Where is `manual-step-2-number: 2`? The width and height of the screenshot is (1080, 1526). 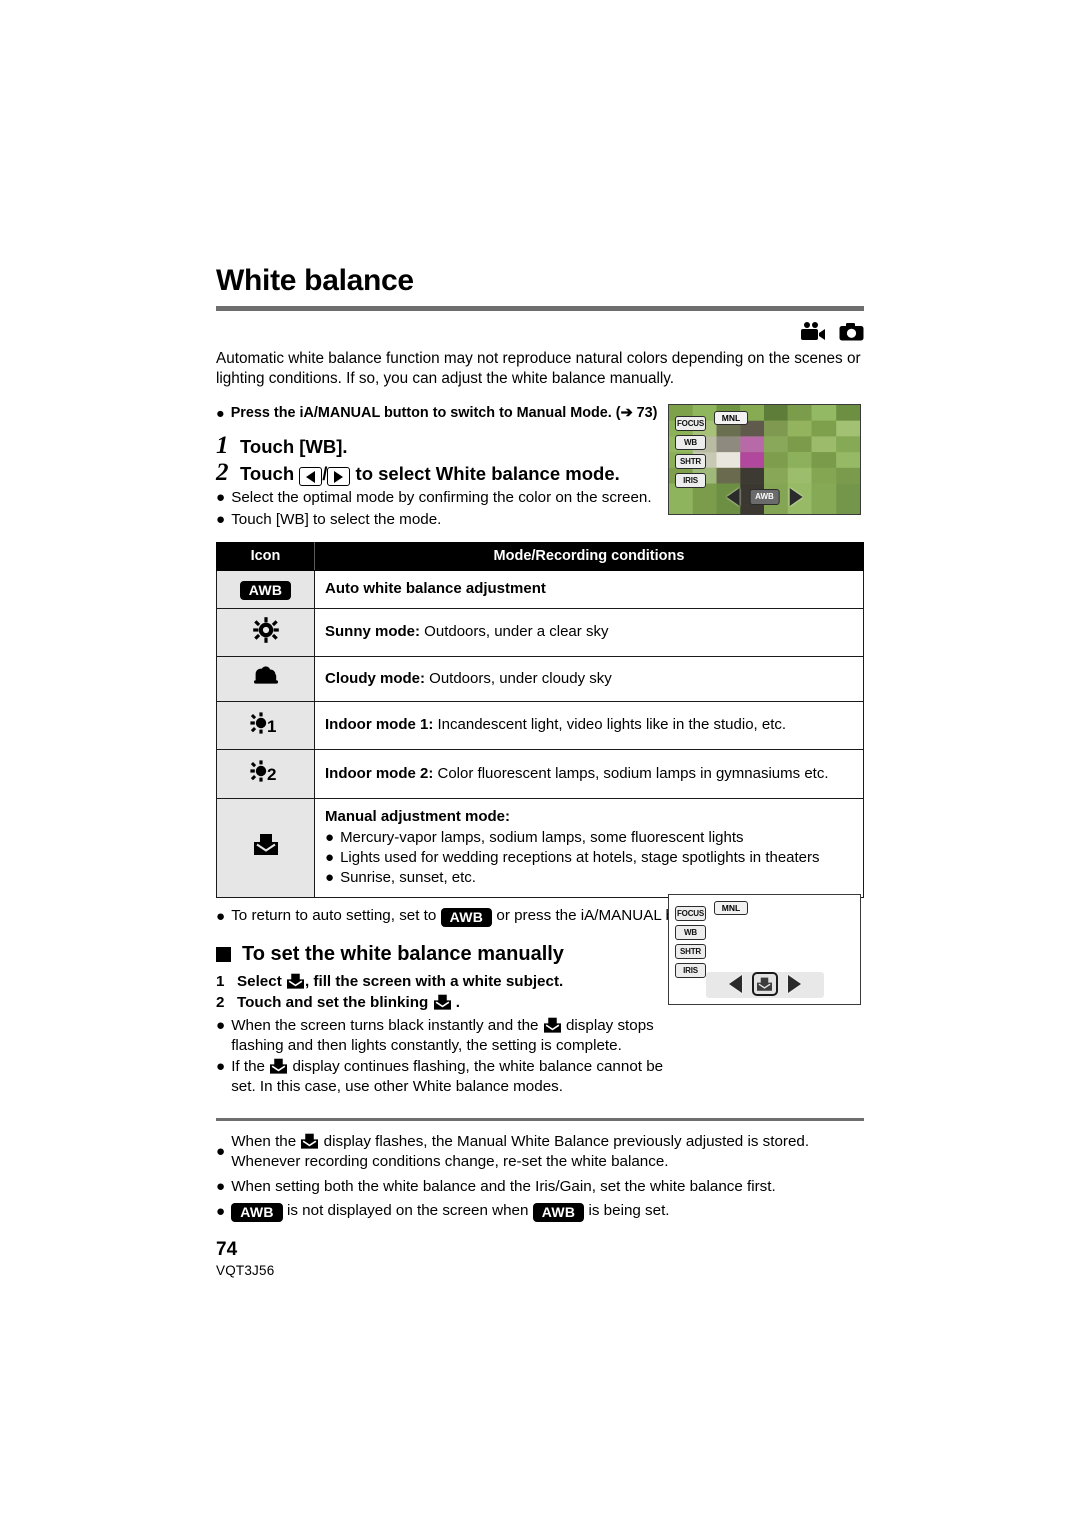
manual-step-2-number: 2 is located at coordinates (220, 1003).